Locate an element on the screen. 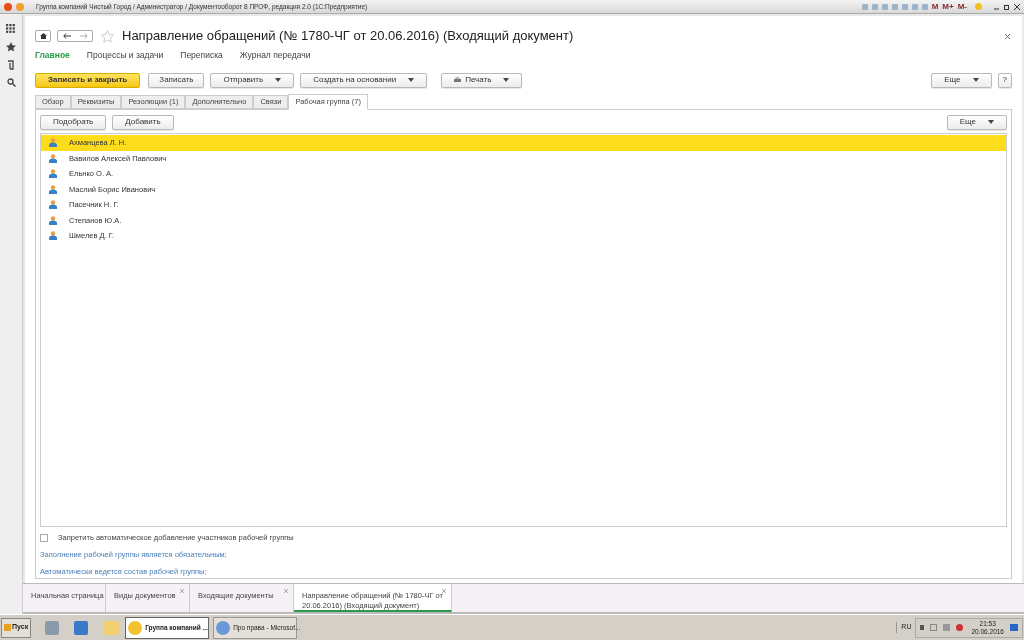  restore-icon is located at coordinates (1007, 6).